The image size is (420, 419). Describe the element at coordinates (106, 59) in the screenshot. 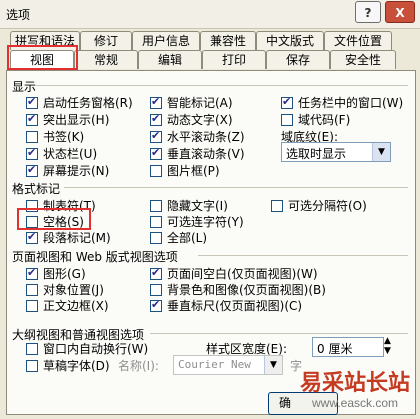

I see `tab-general: 常规` at that location.